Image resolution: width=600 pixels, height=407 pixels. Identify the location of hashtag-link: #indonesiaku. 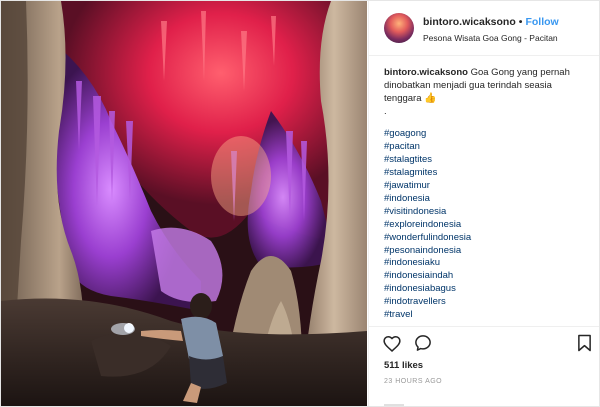
(486, 263).